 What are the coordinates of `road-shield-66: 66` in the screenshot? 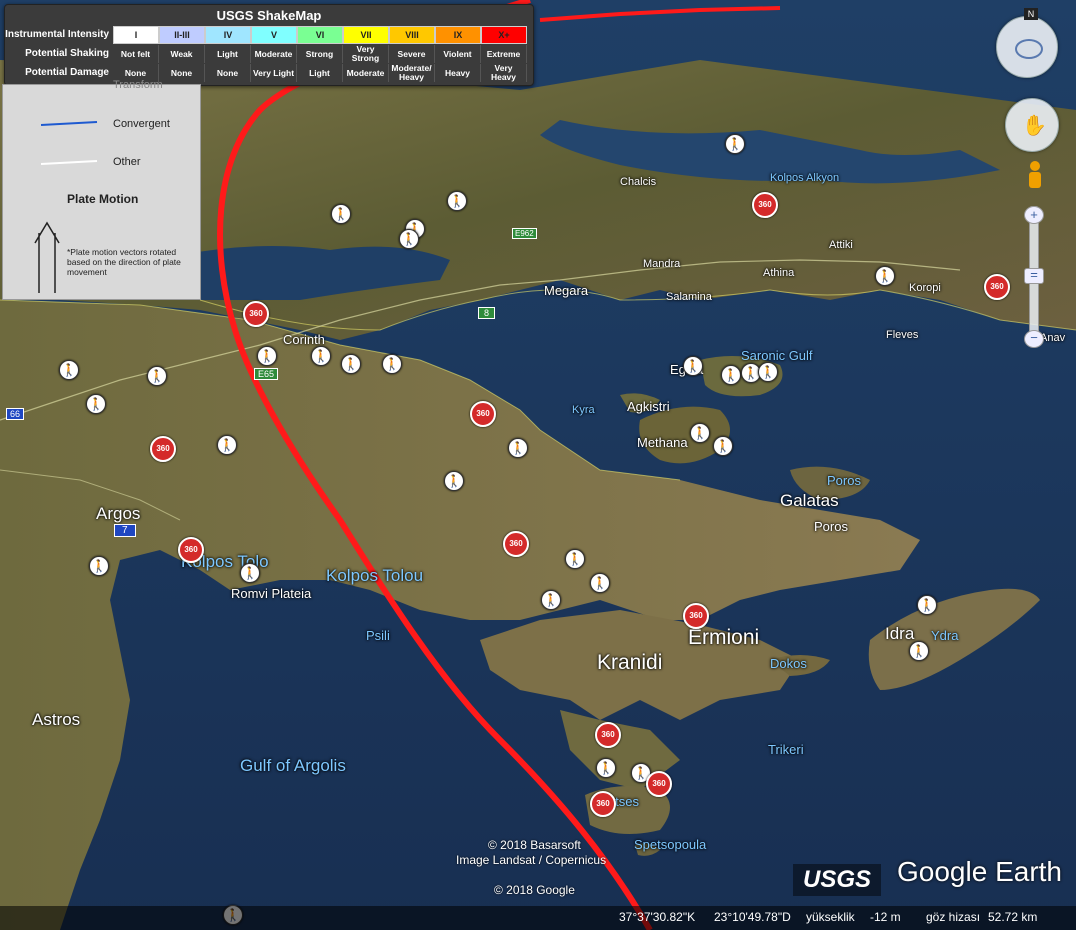 It's located at (15, 414).